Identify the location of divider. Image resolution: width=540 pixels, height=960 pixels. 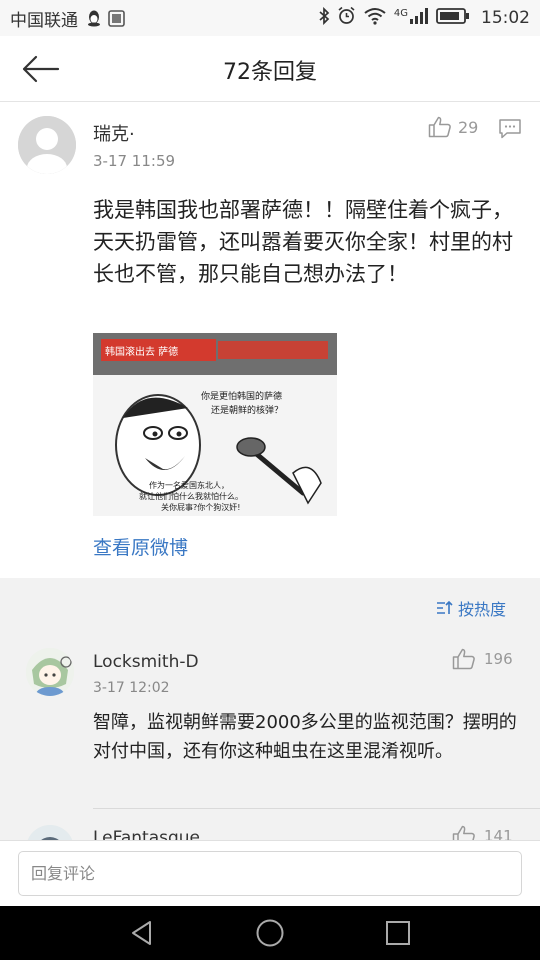
(316, 808).